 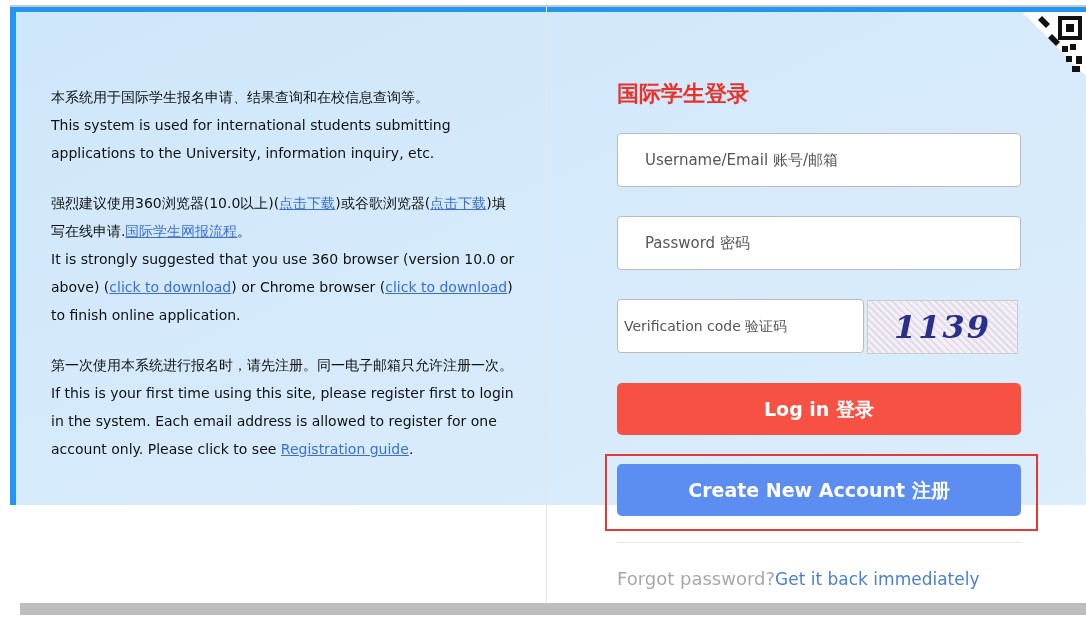 I want to click on intro-paragraph: This system is used for international students submitting applications to the University, information inquiry, etc., so click(x=251, y=139).